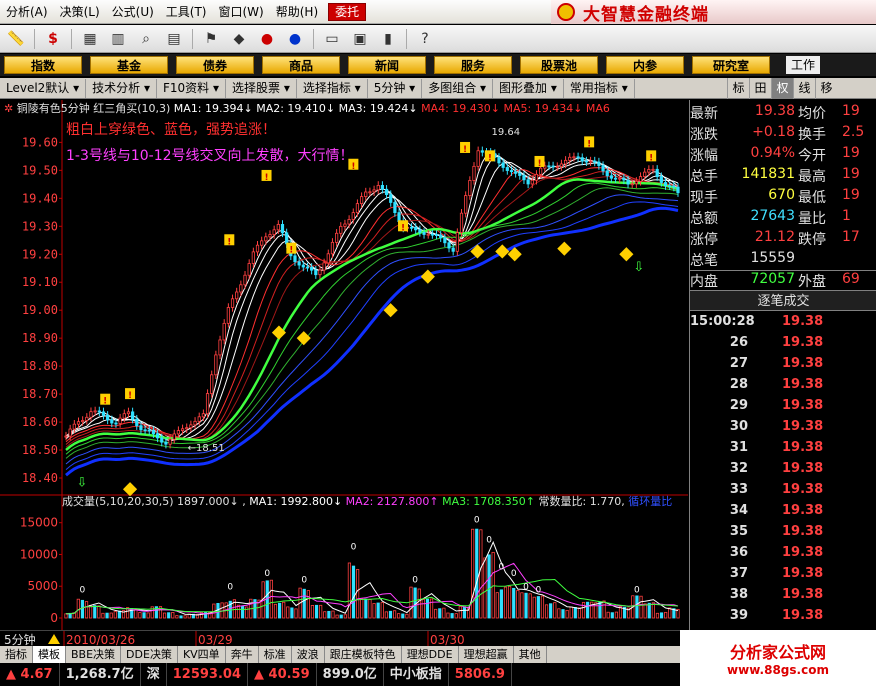 Image resolution: width=876 pixels, height=686 pixels. Describe the element at coordinates (242, 654) in the screenshot. I see `indicator-tab: 奔牛` at that location.